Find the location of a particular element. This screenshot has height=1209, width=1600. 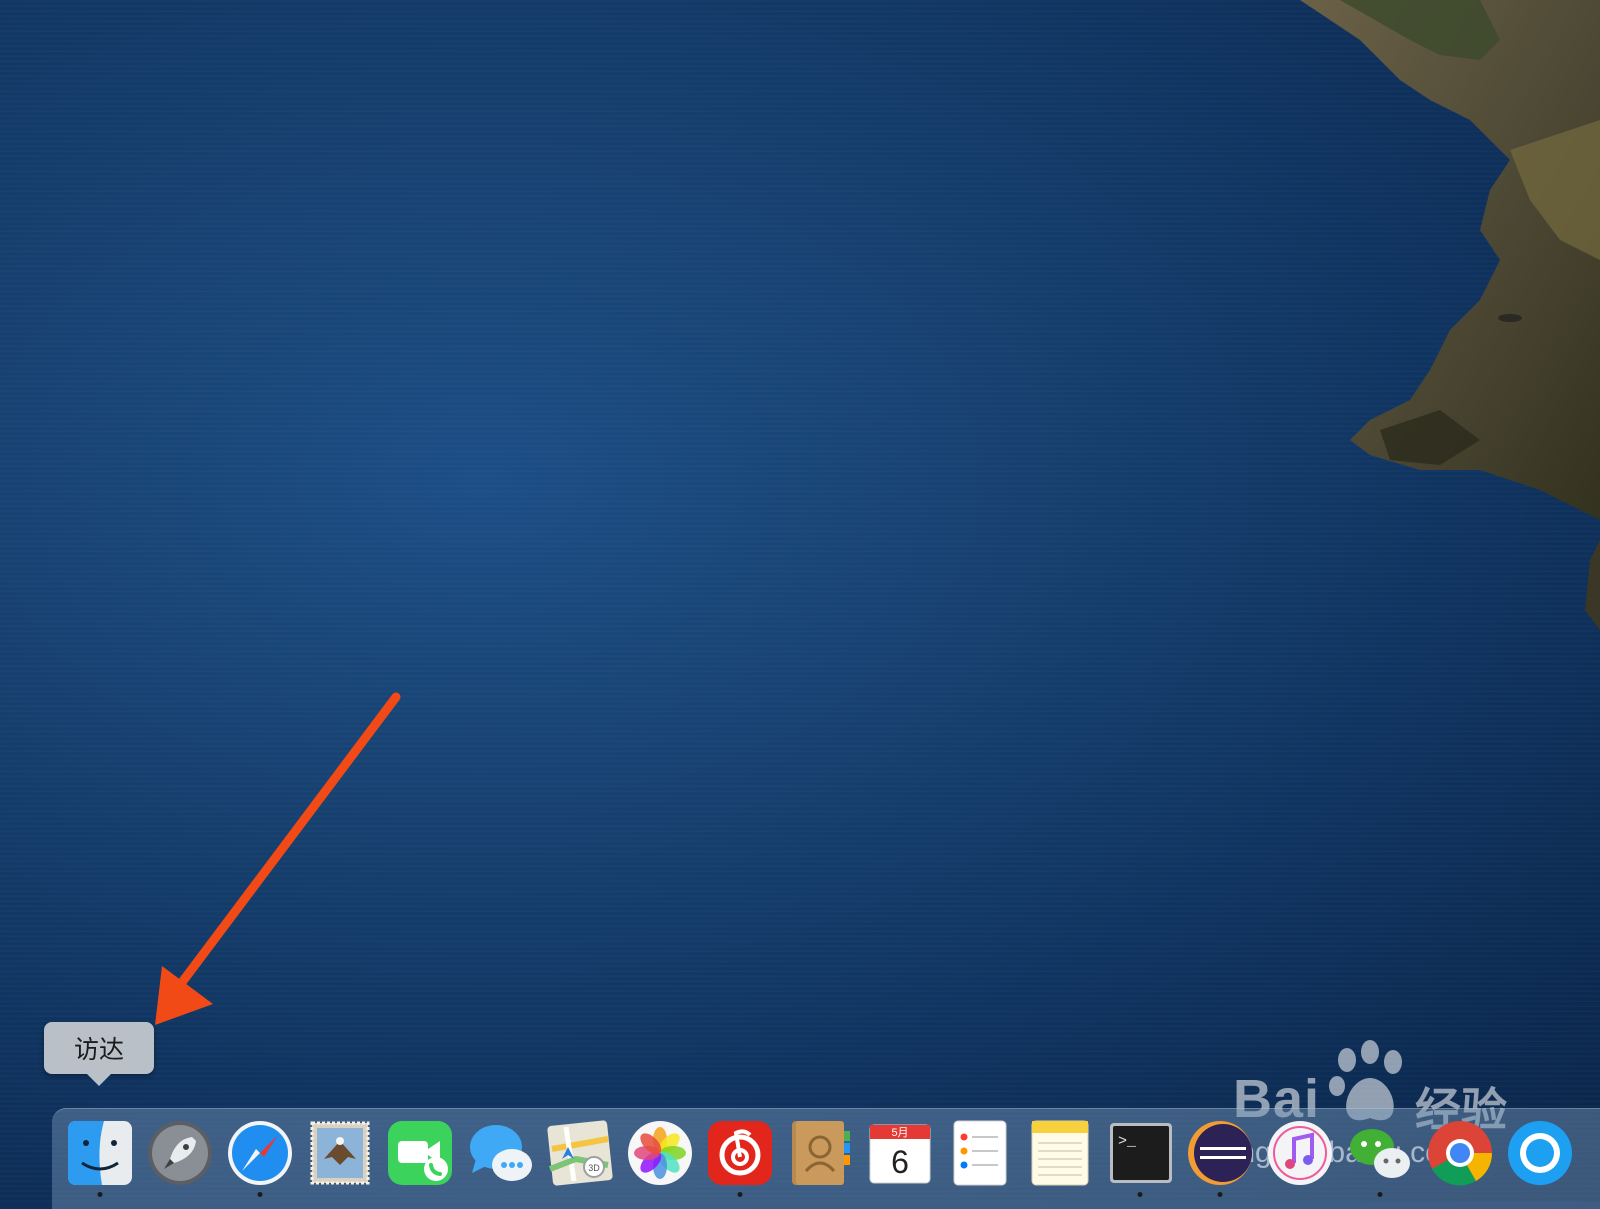

finder-tooltip: 访达 is located at coordinates (99, 1048).